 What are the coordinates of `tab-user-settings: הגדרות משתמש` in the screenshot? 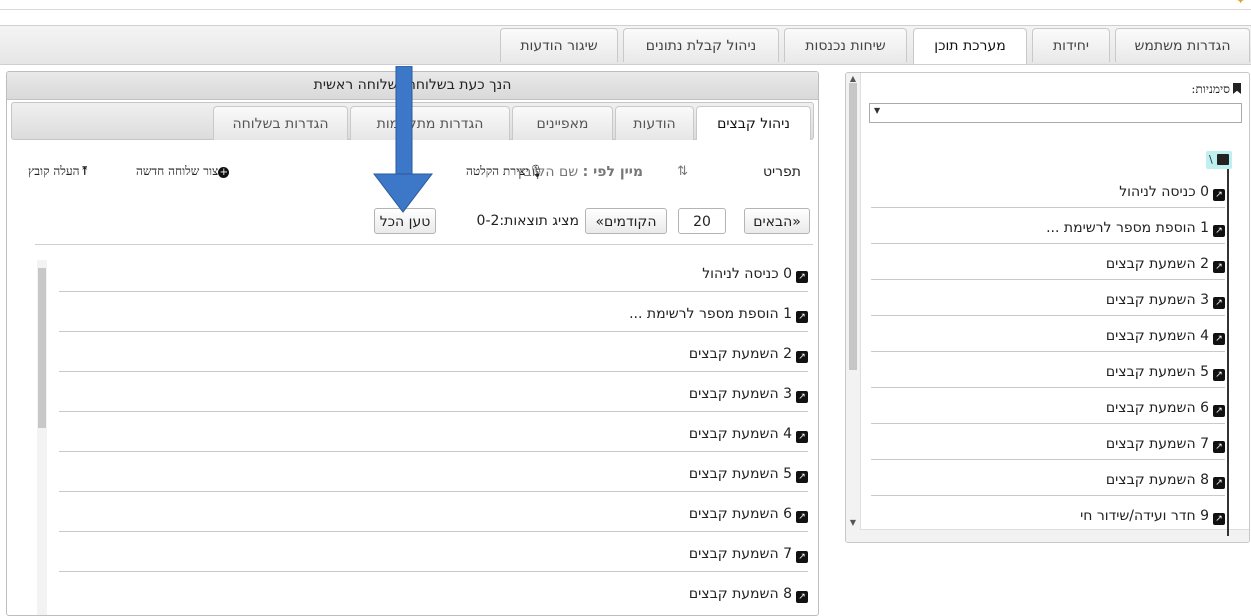 It's located at (1182, 45).